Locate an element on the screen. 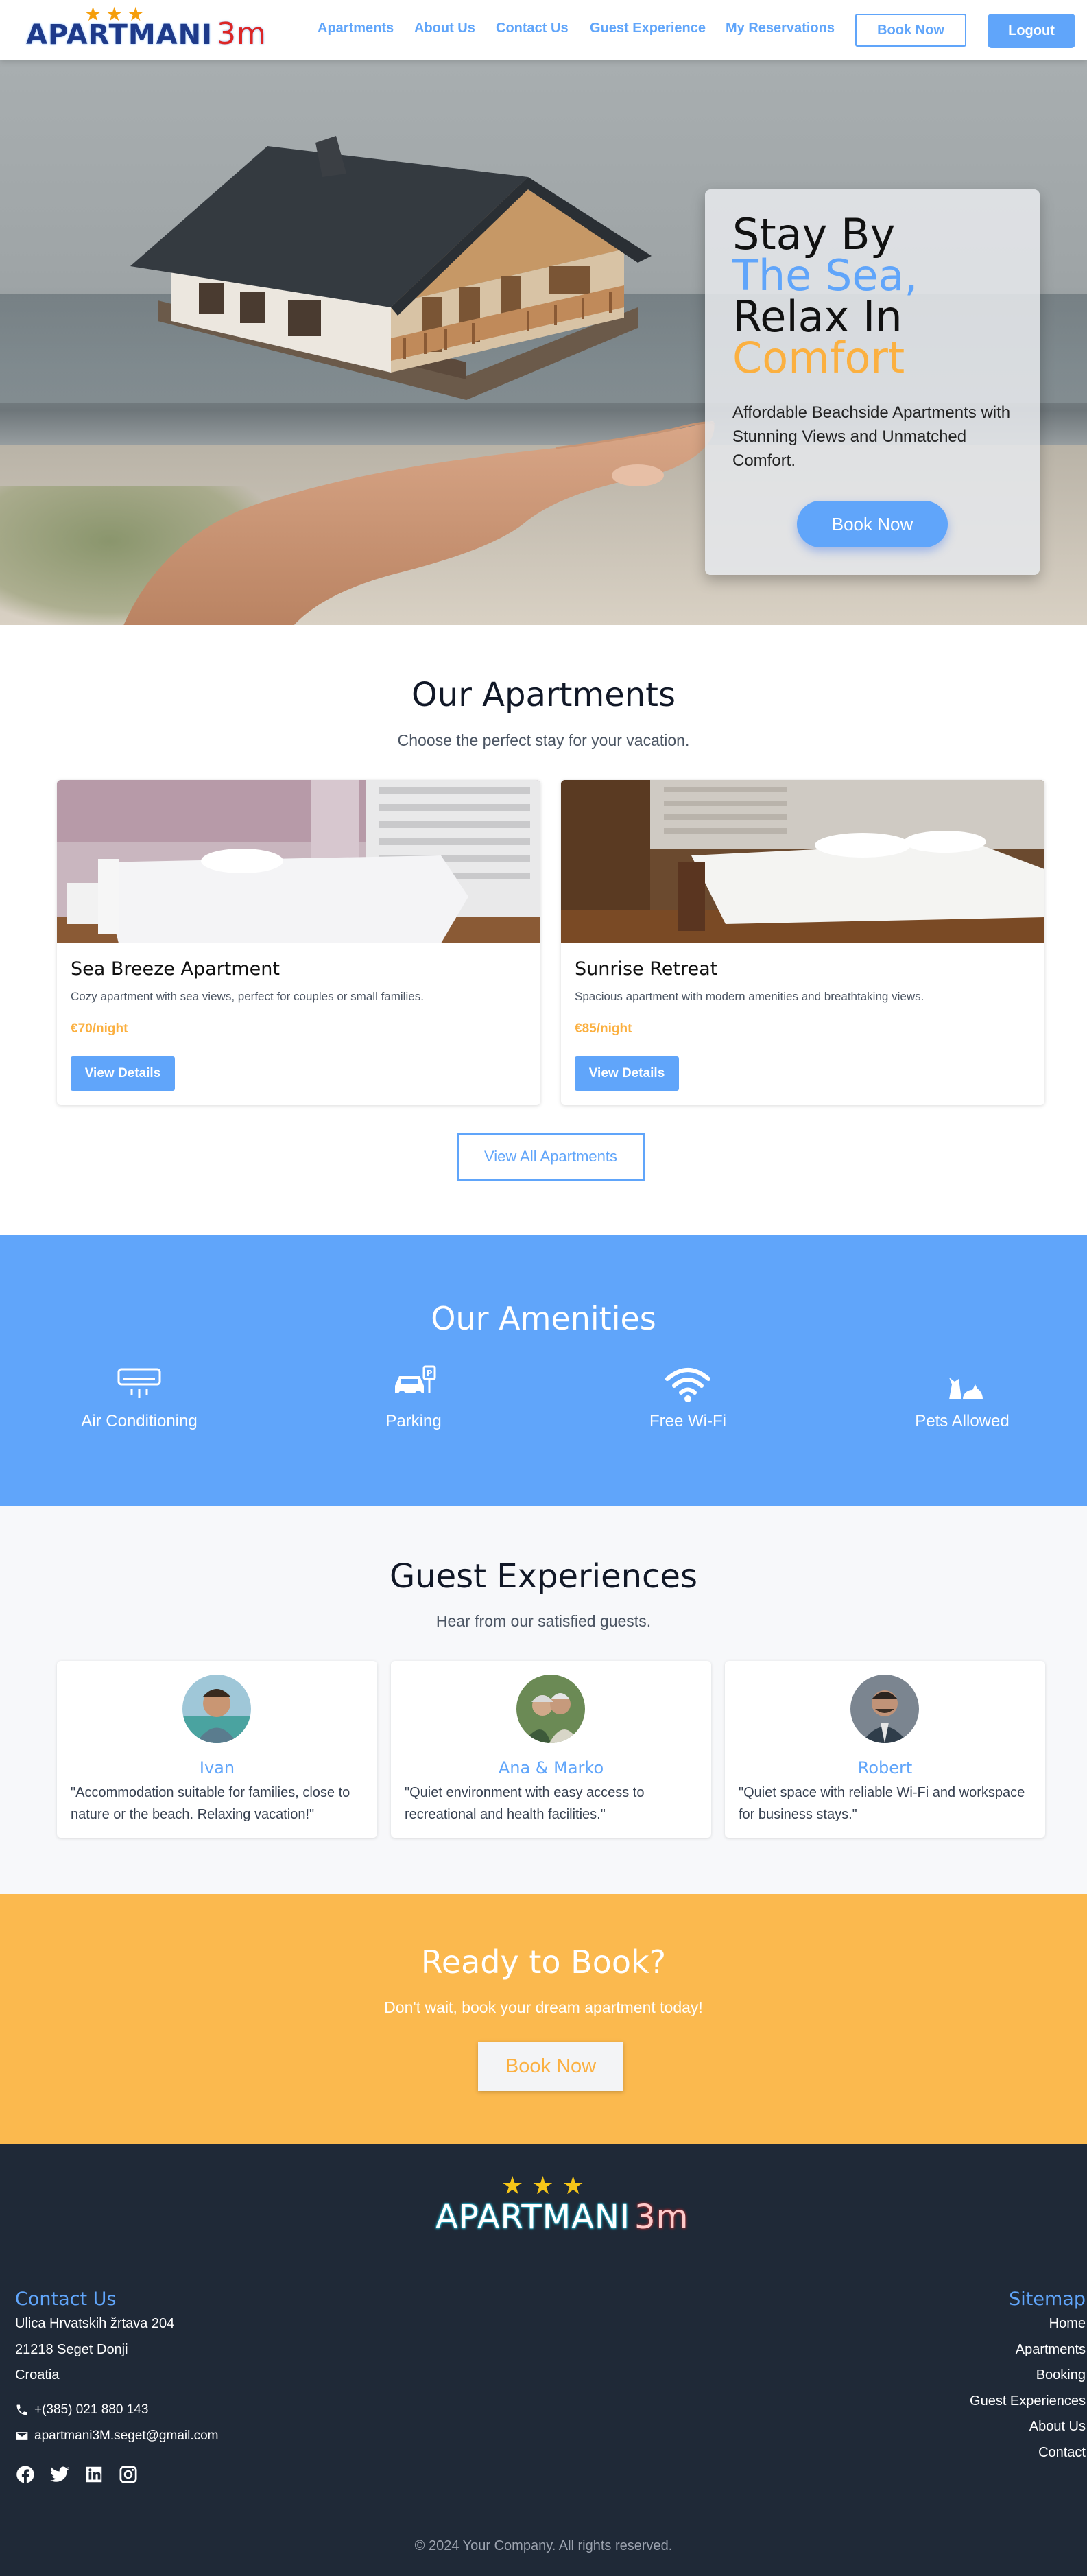 The image size is (1087, 2576). footer-logo-stars: ★★★ is located at coordinates (547, 2186).